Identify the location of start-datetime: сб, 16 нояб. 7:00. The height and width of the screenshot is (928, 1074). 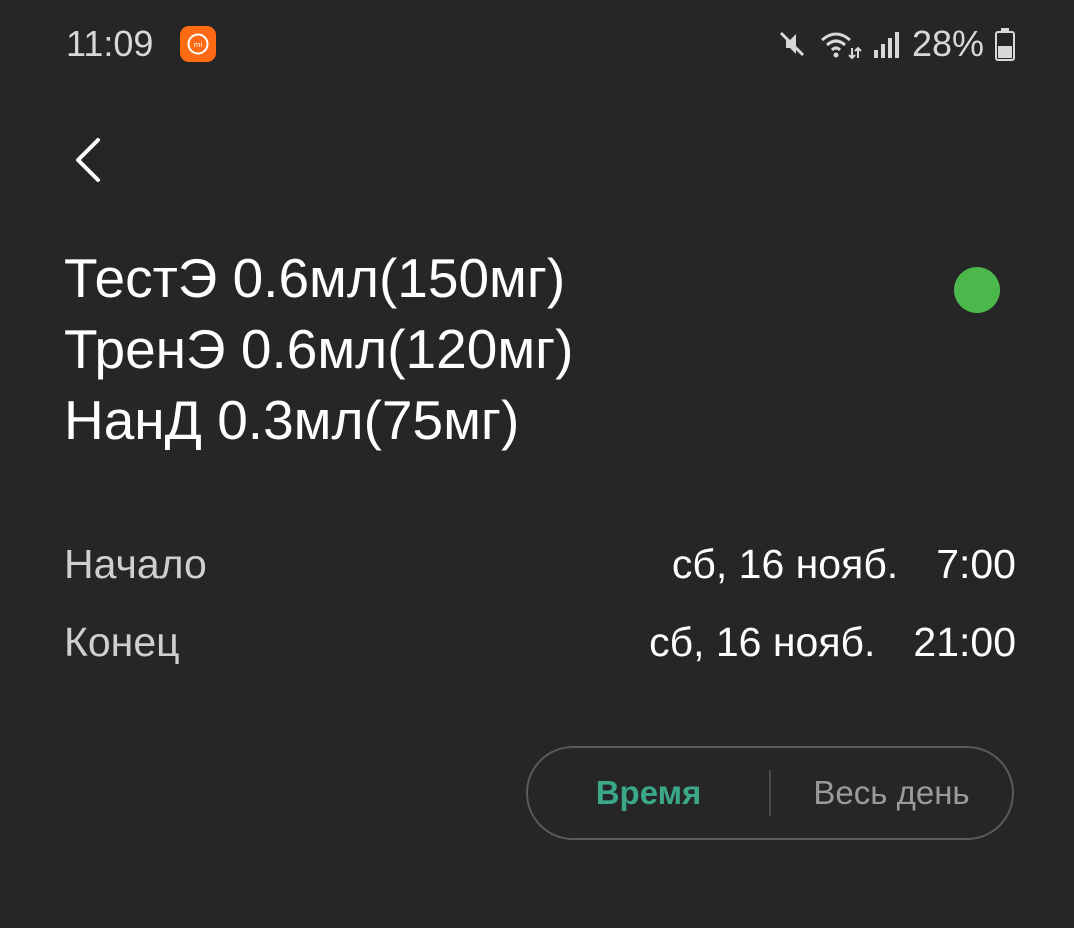
(844, 564).